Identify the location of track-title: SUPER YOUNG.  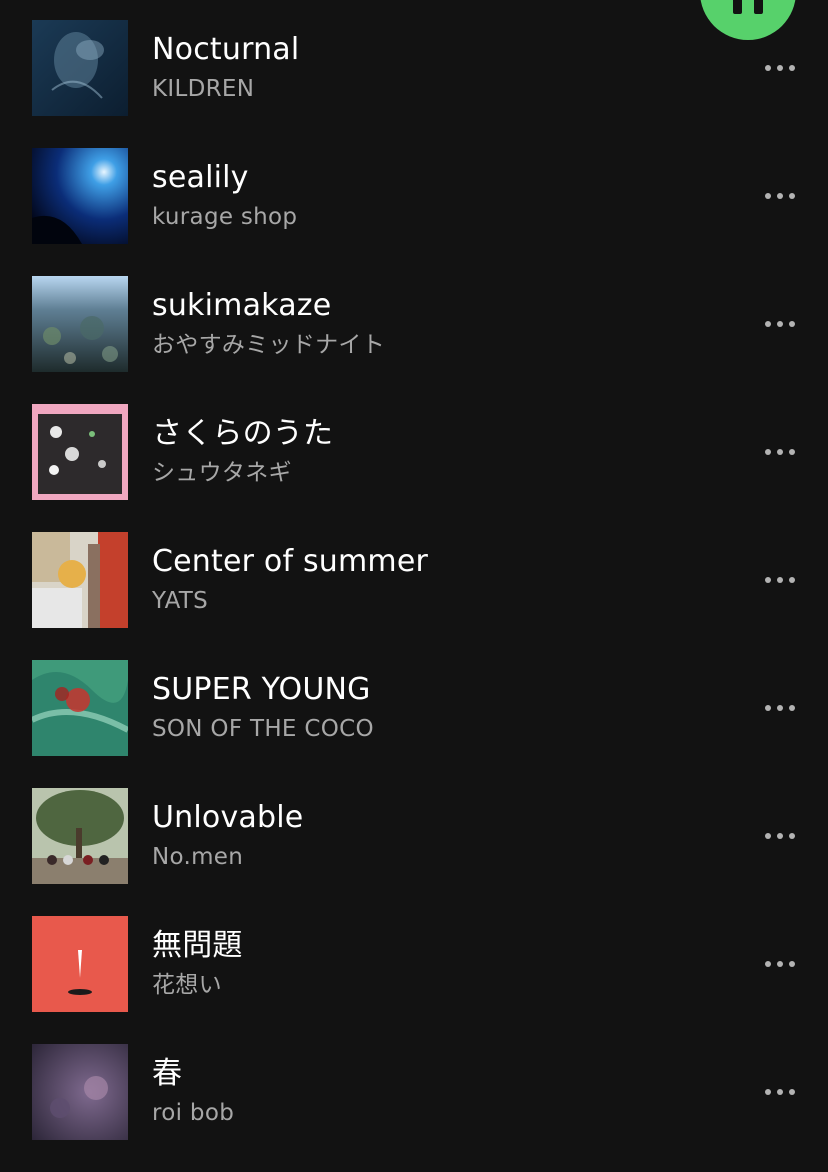
(261, 689).